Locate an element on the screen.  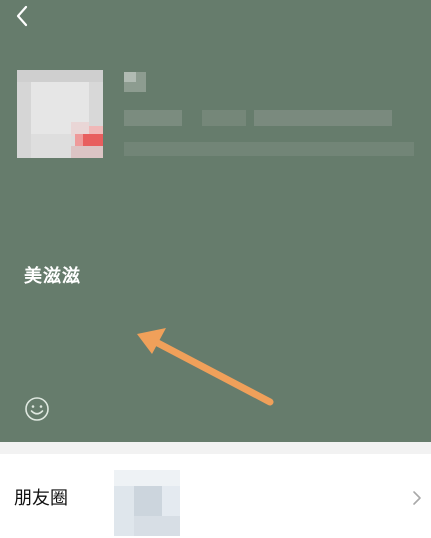
chevron-left-icon is located at coordinates (22, 16).